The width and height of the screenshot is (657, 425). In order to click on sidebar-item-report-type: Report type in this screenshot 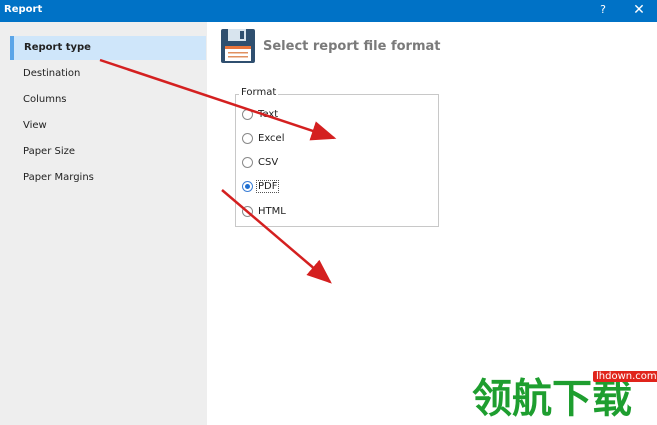, I will do `click(108, 48)`.